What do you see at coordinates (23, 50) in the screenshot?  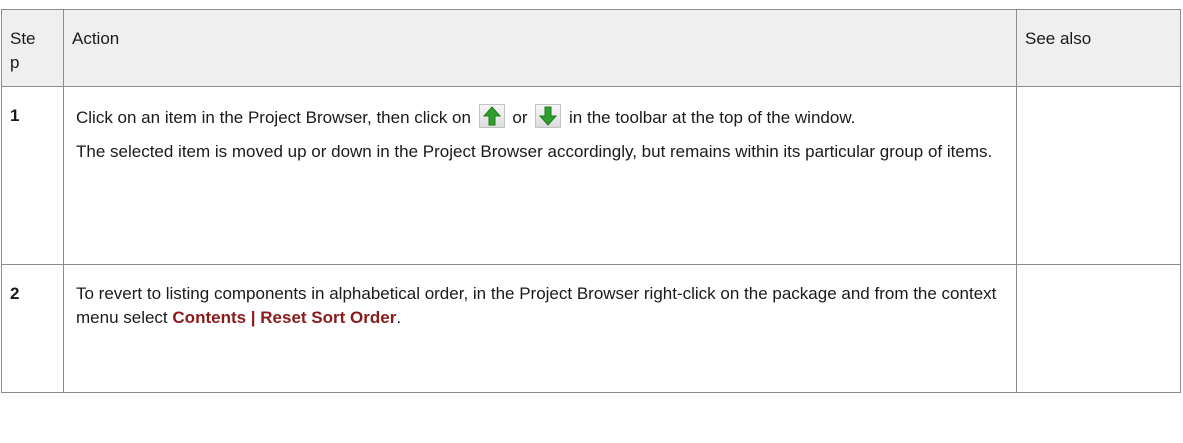 I see `header-step-label: Step` at bounding box center [23, 50].